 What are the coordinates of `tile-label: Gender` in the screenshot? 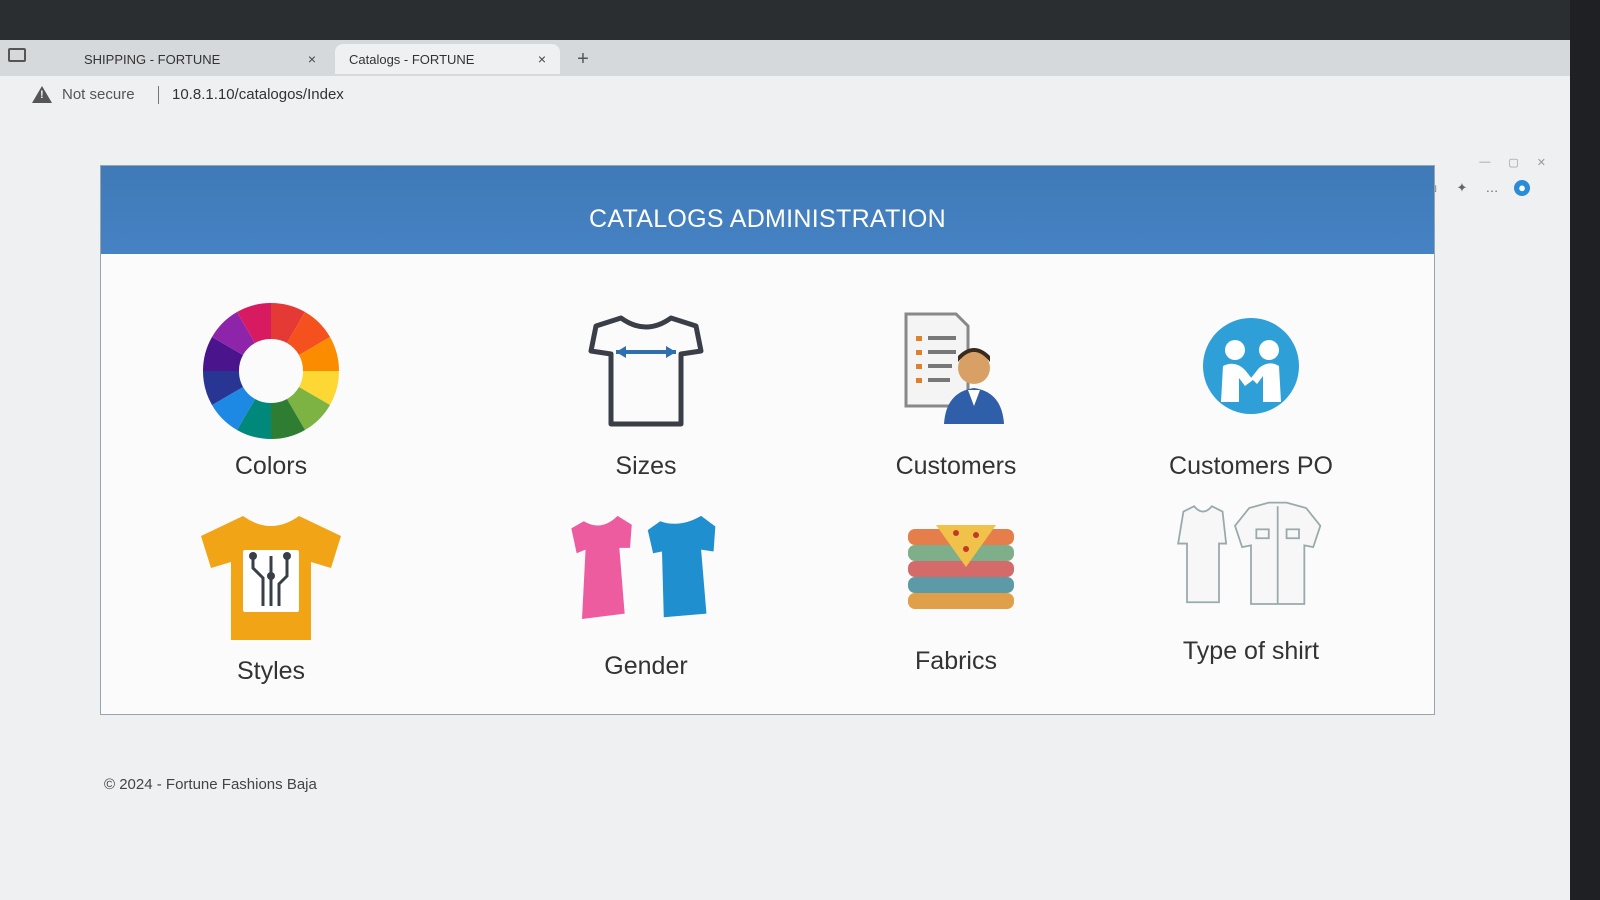 It's located at (646, 666).